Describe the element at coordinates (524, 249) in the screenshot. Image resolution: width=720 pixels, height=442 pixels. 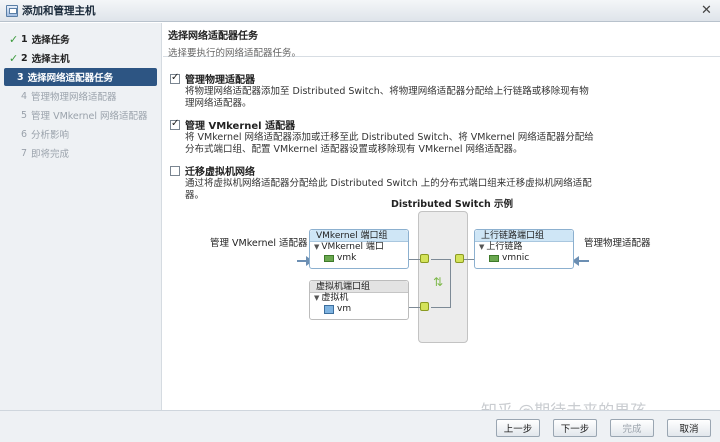
I see `uplink-port-group: 上行链路端口组 ▼ 上行链路 vmnic` at that location.